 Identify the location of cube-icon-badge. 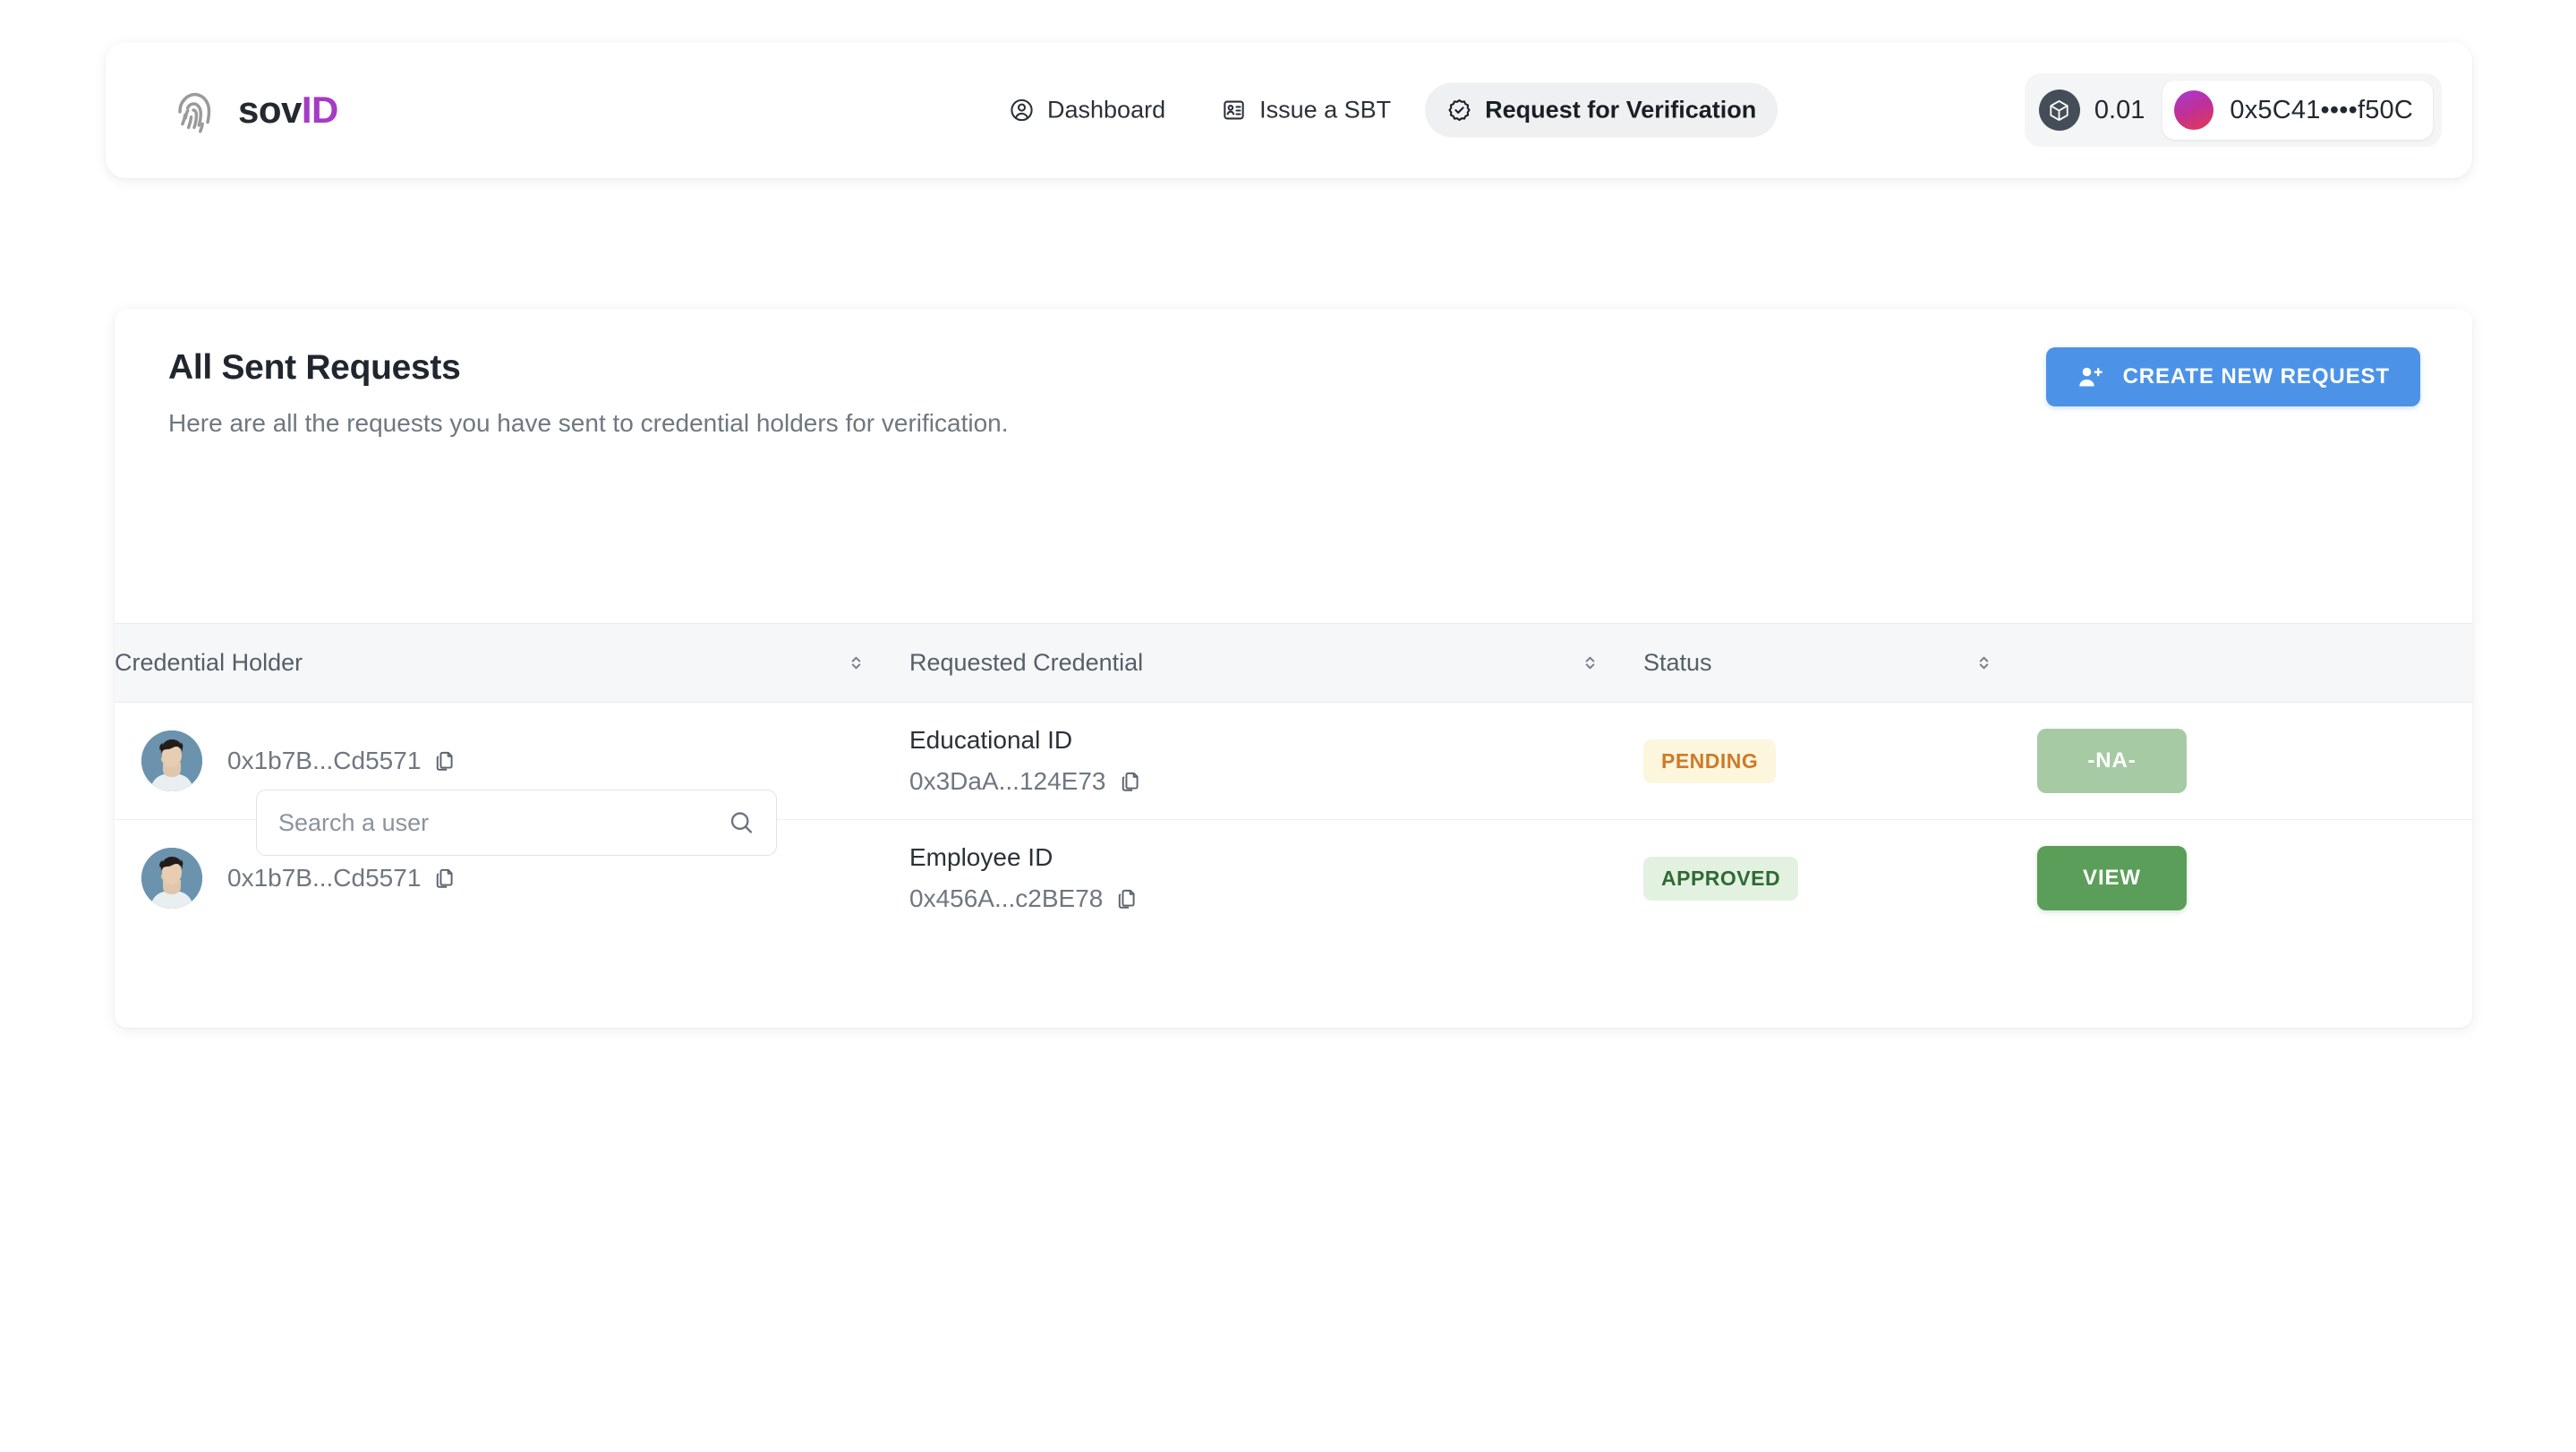
(2059, 110).